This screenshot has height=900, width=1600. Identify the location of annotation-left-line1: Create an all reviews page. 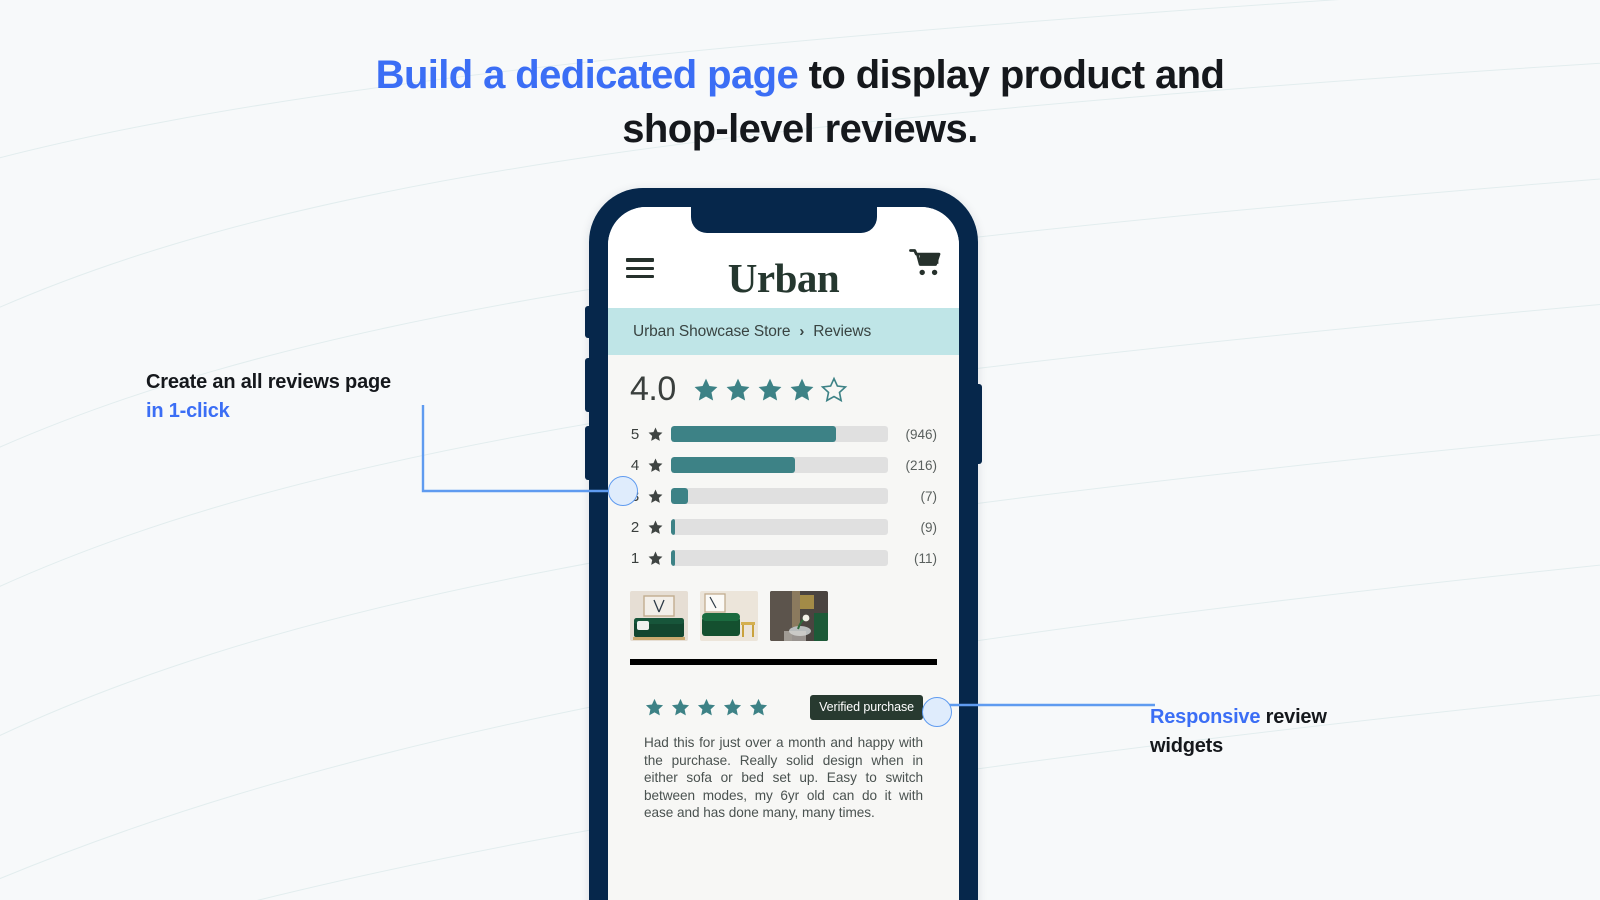
(268, 382).